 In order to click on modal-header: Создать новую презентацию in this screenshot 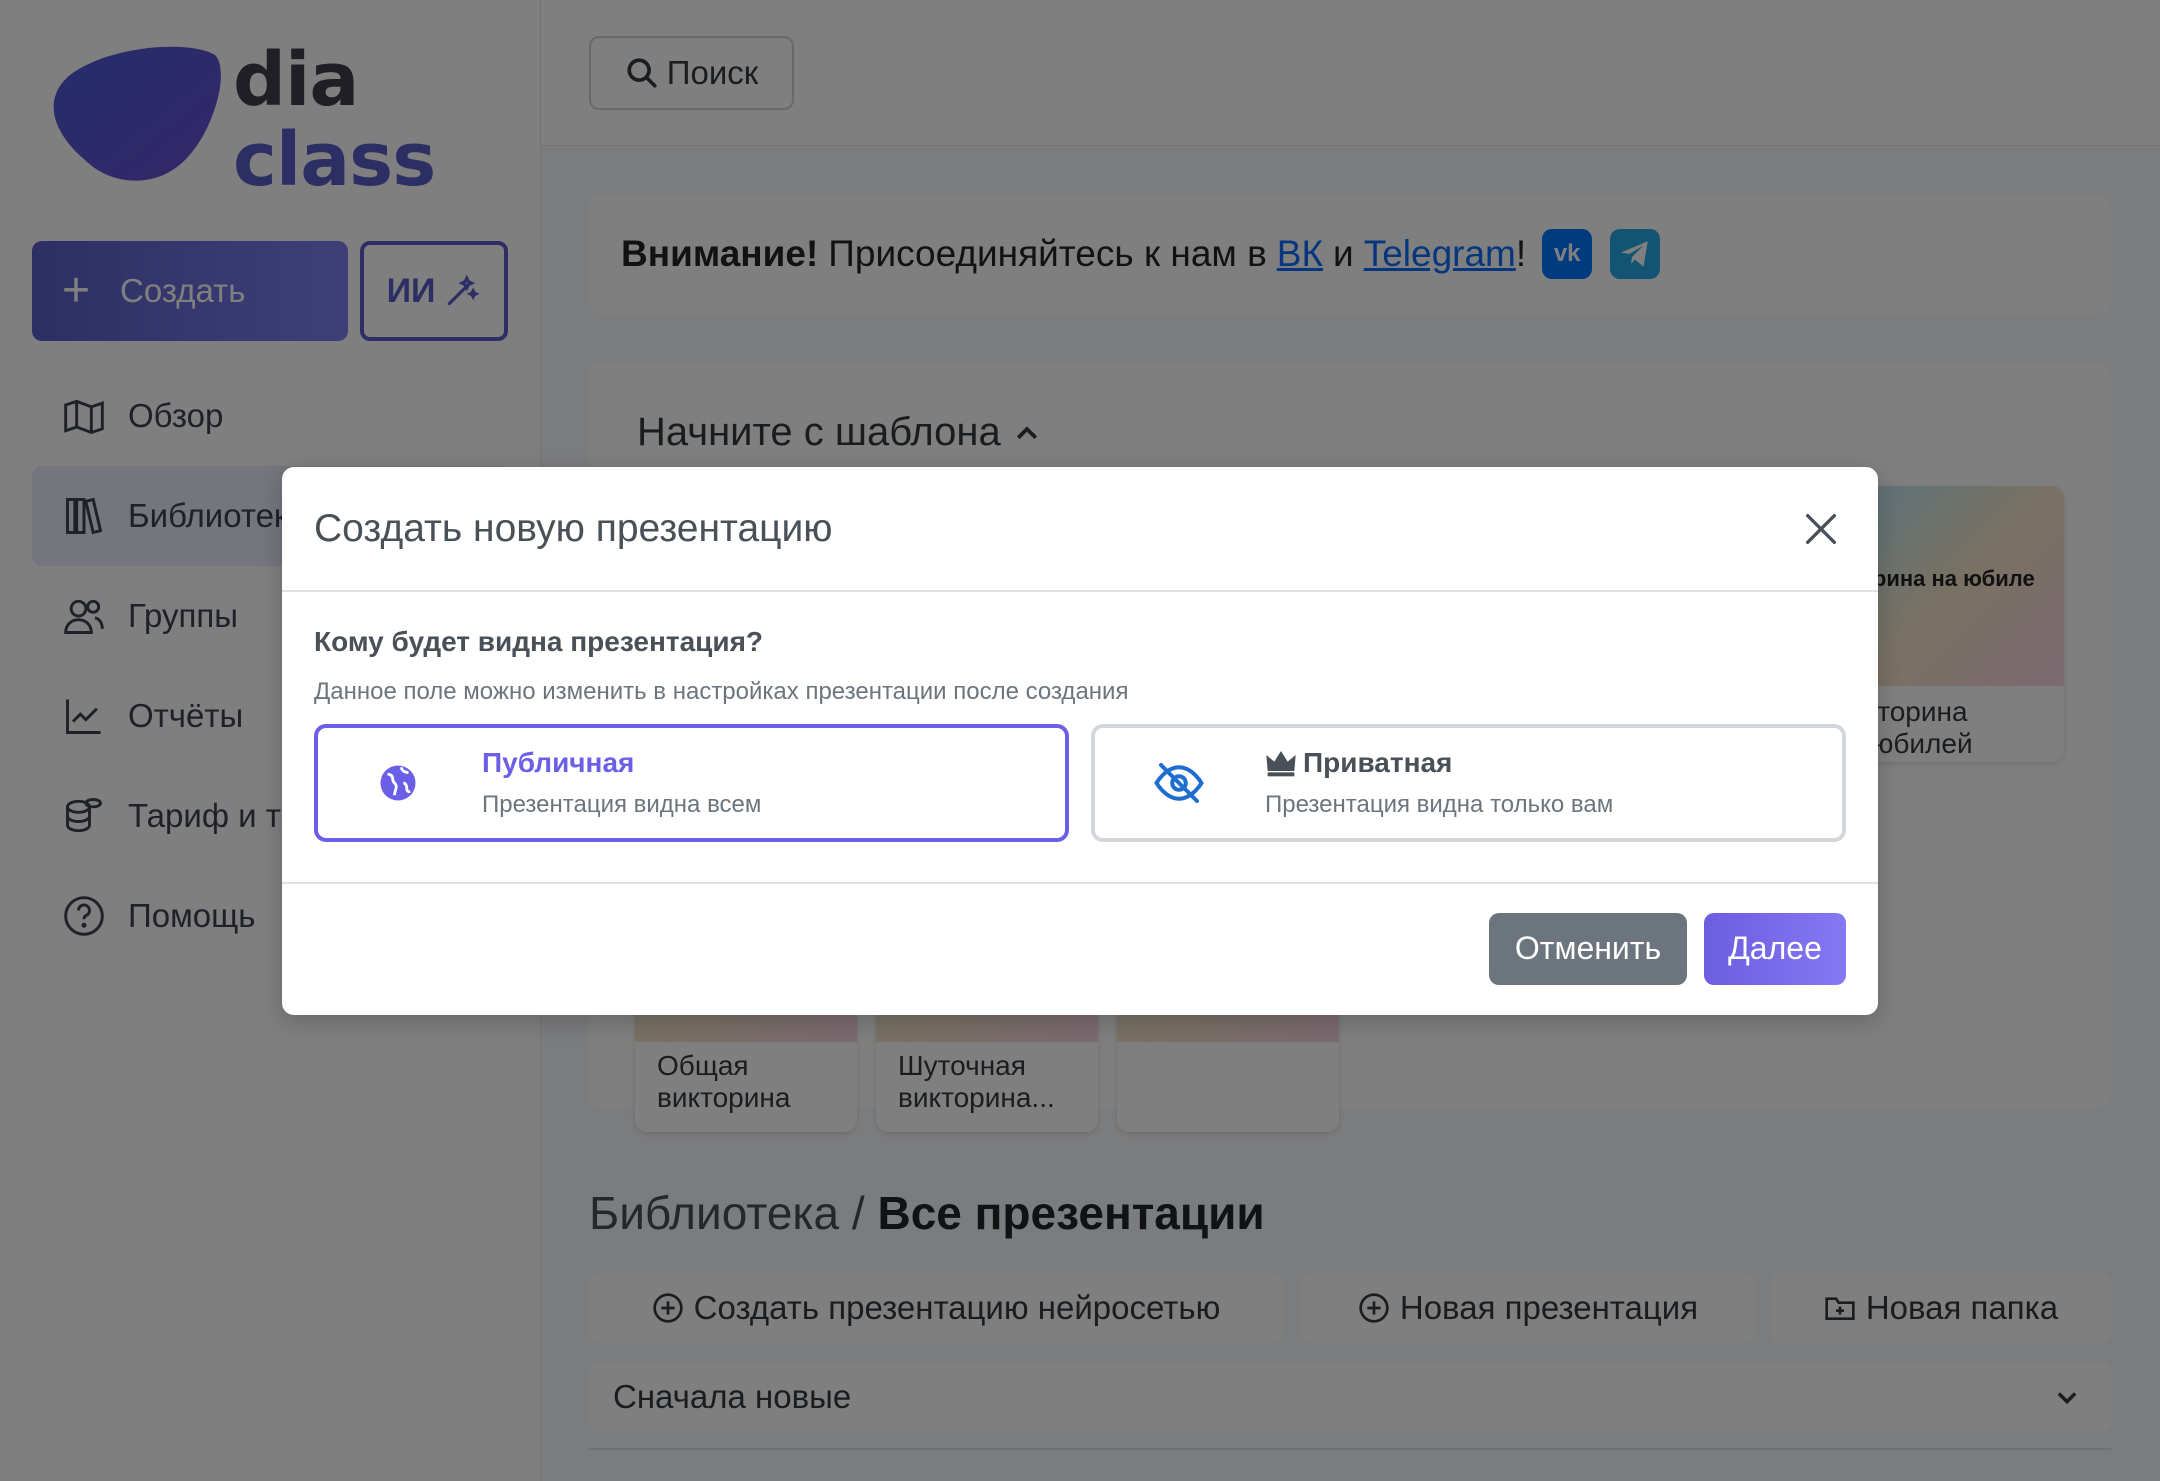, I will do `click(1080, 529)`.